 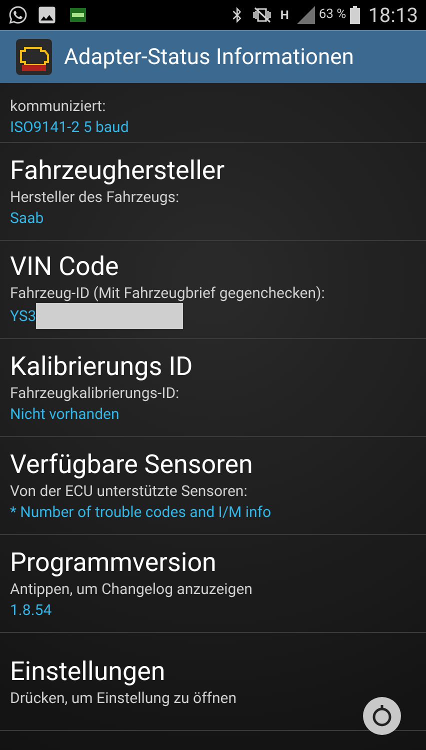 What do you see at coordinates (124, 698) in the screenshot?
I see `item-subtitle: Drücken, um Einstellung zu öffnen` at bounding box center [124, 698].